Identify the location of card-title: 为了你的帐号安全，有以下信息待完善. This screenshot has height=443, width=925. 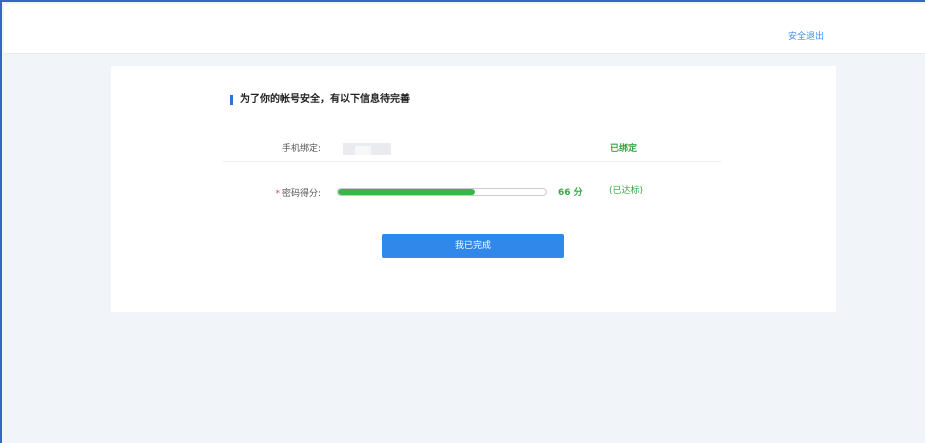
(320, 100).